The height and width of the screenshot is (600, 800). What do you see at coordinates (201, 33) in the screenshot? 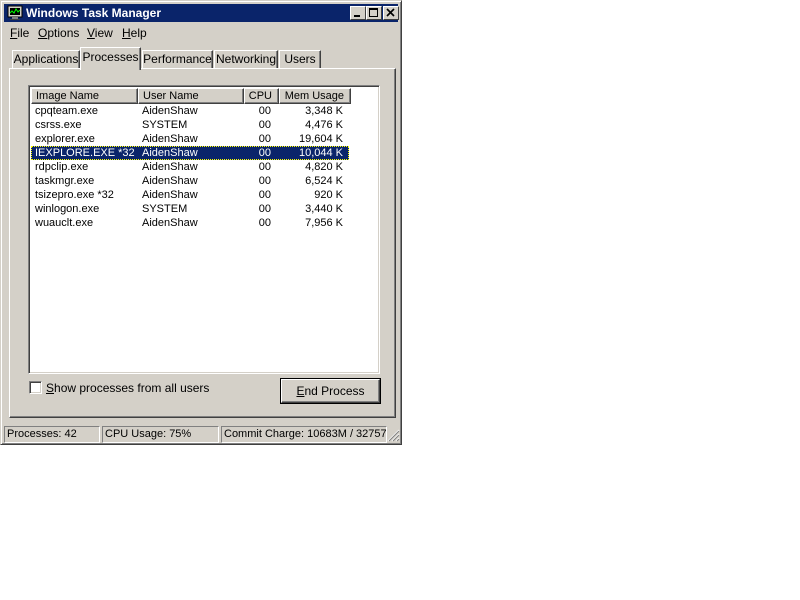
I see `menu-bar: File Options View Help` at bounding box center [201, 33].